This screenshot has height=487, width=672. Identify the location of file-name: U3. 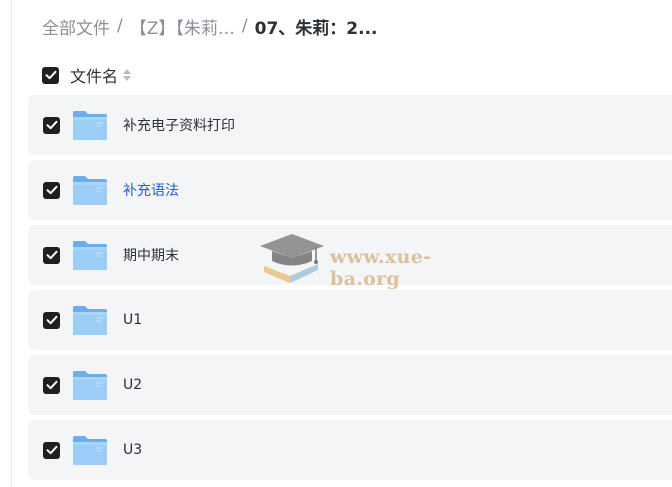
(132, 450).